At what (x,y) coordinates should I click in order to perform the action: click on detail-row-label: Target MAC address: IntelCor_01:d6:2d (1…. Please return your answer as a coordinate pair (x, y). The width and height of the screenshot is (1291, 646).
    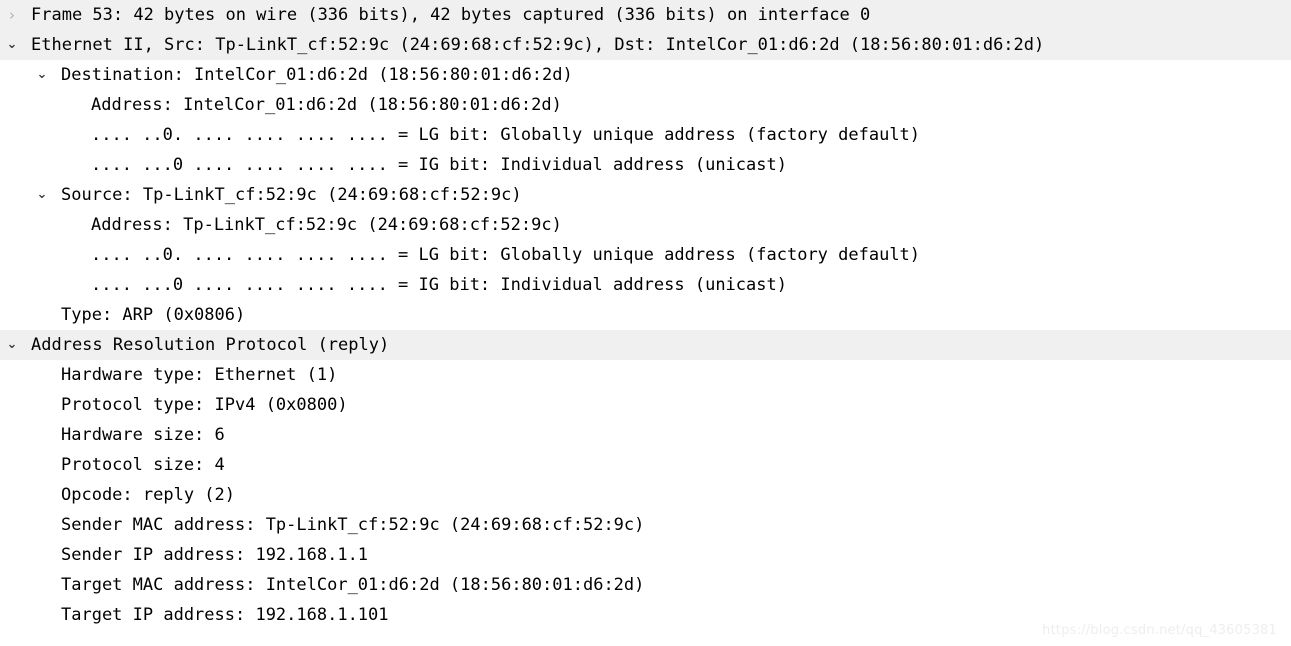
    Looking at the image, I should click on (353, 585).